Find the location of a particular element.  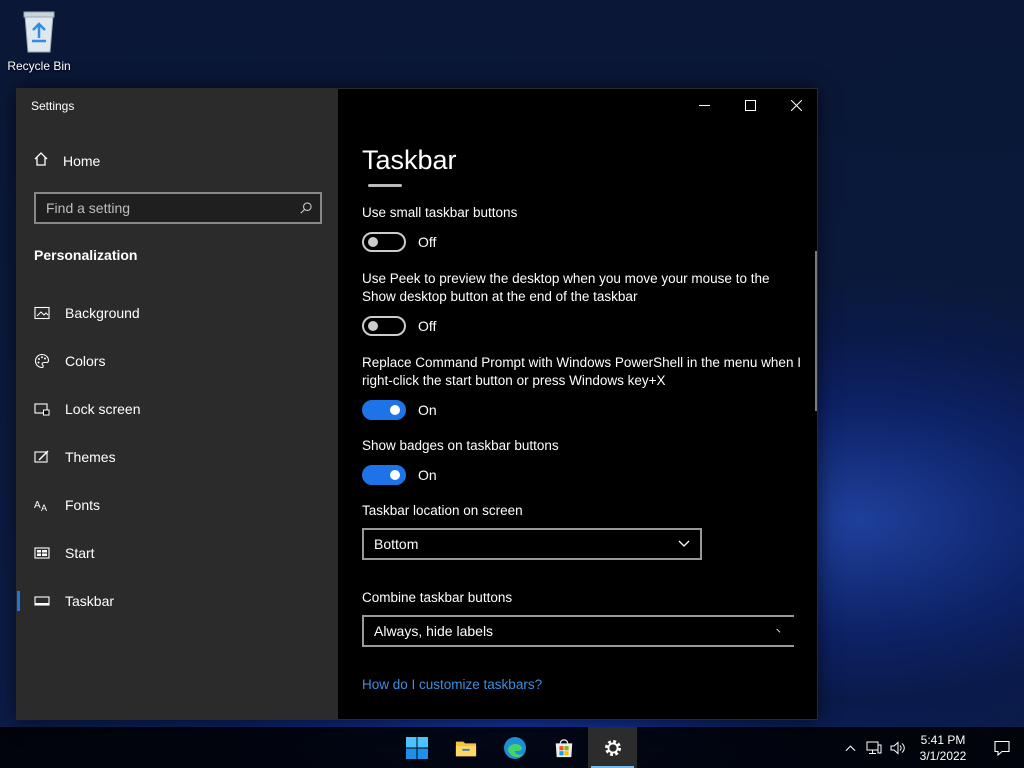

store-button is located at coordinates (563, 747).